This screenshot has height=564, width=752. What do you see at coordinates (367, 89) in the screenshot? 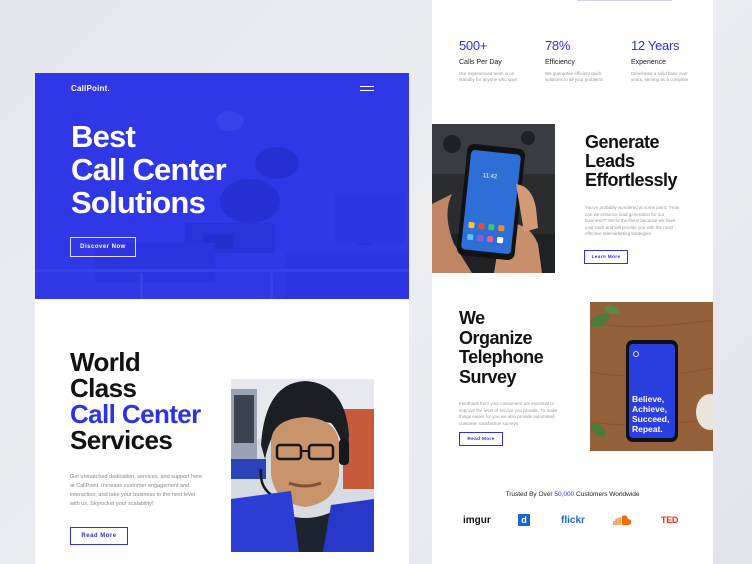
I see `hamburger-menu-icon` at bounding box center [367, 89].